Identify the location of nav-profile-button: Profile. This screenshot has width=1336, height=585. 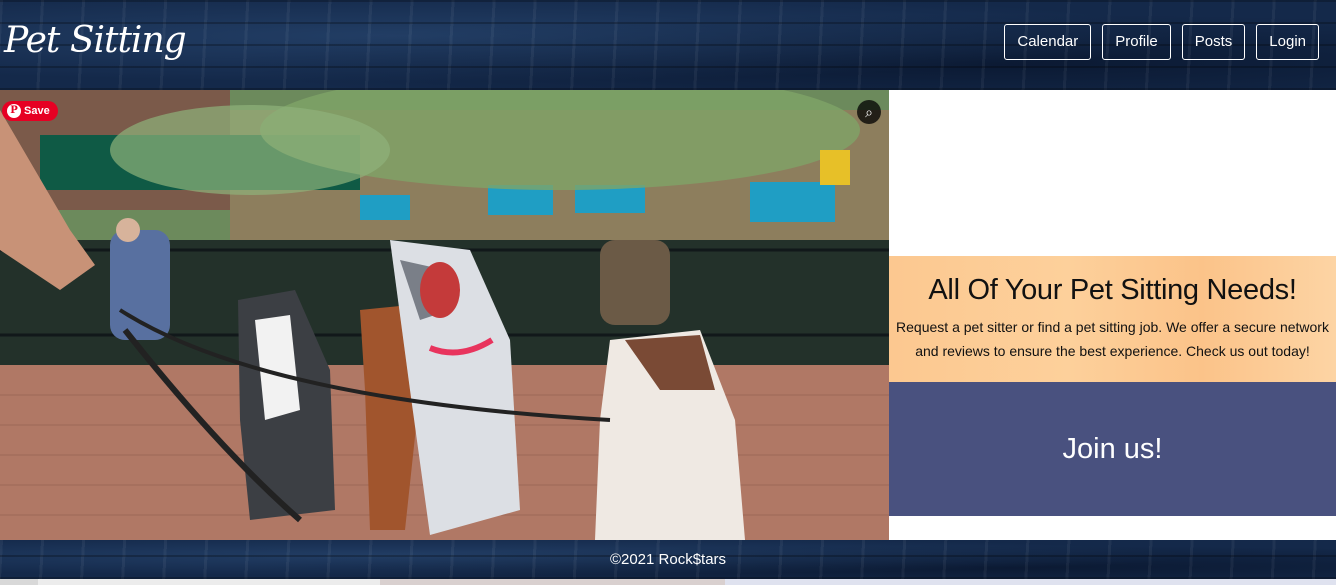
(1136, 42).